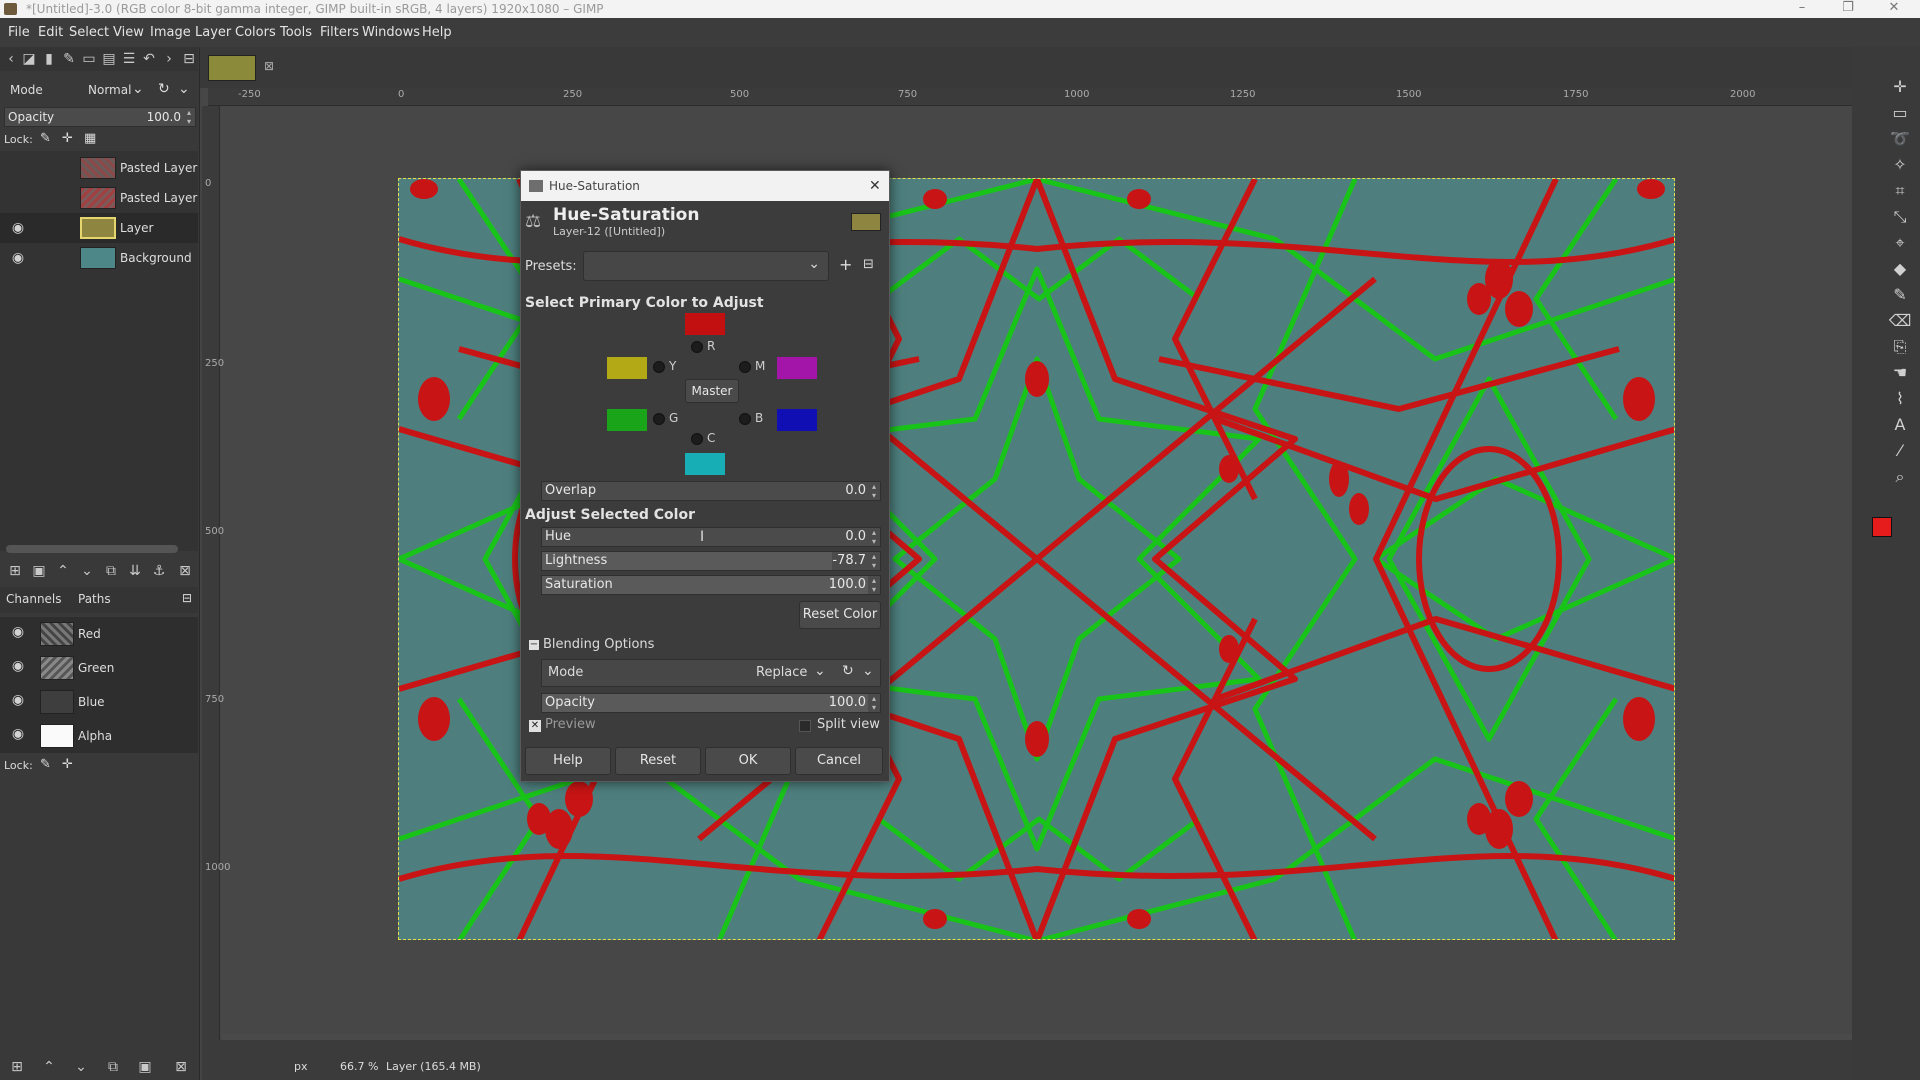  What do you see at coordinates (711, 561) in the screenshot?
I see `lightness-slider: Lightness -78.7 ▴ ▾` at bounding box center [711, 561].